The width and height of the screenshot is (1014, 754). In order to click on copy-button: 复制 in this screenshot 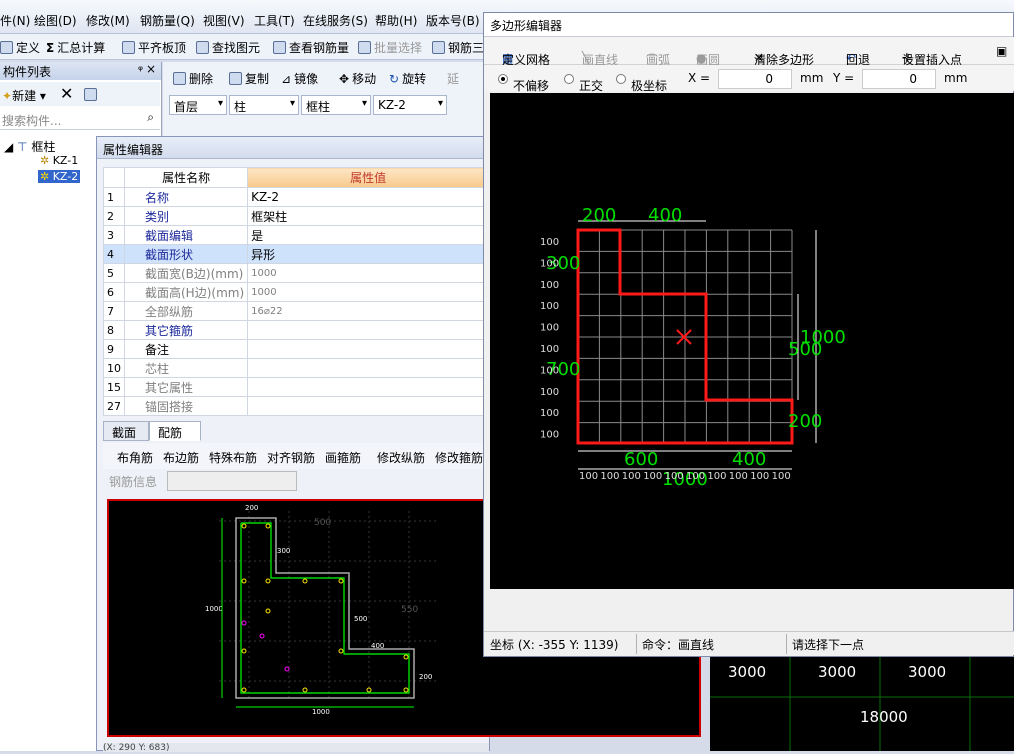, I will do `click(249, 78)`.